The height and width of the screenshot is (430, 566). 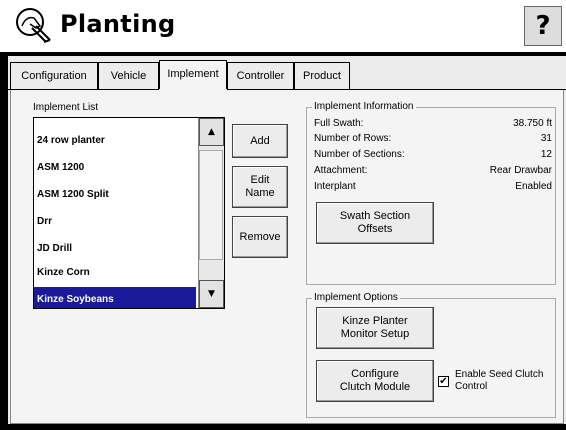 What do you see at coordinates (115, 273) in the screenshot?
I see `list-item: Kinze Corn` at bounding box center [115, 273].